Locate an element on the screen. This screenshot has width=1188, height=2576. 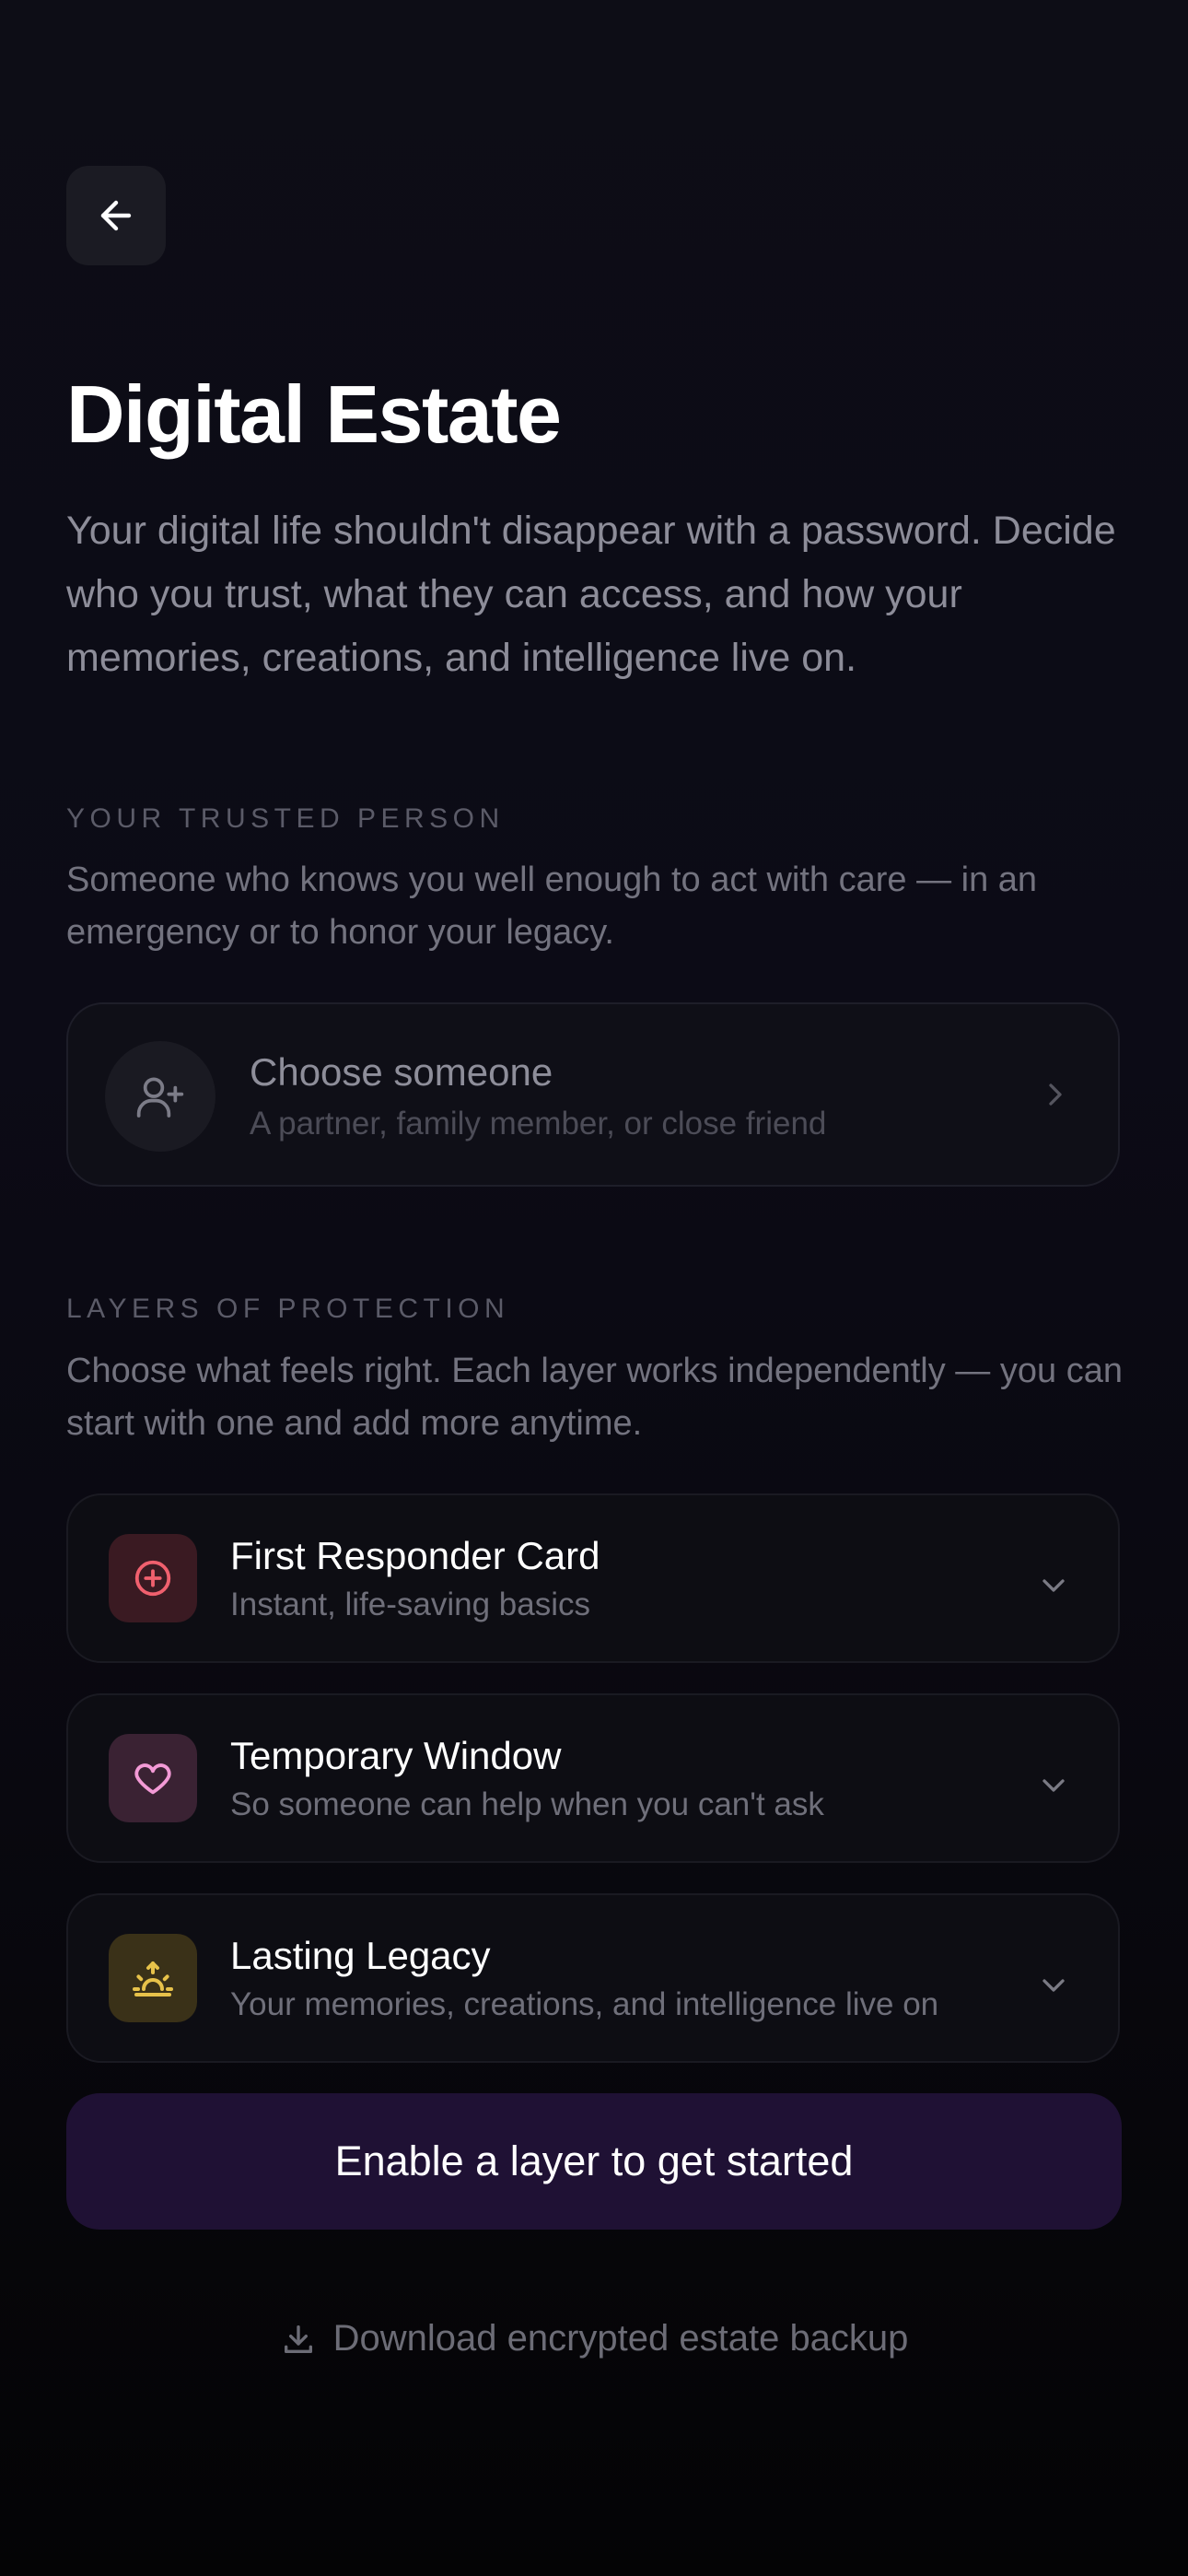
arrow-left-icon is located at coordinates (116, 215).